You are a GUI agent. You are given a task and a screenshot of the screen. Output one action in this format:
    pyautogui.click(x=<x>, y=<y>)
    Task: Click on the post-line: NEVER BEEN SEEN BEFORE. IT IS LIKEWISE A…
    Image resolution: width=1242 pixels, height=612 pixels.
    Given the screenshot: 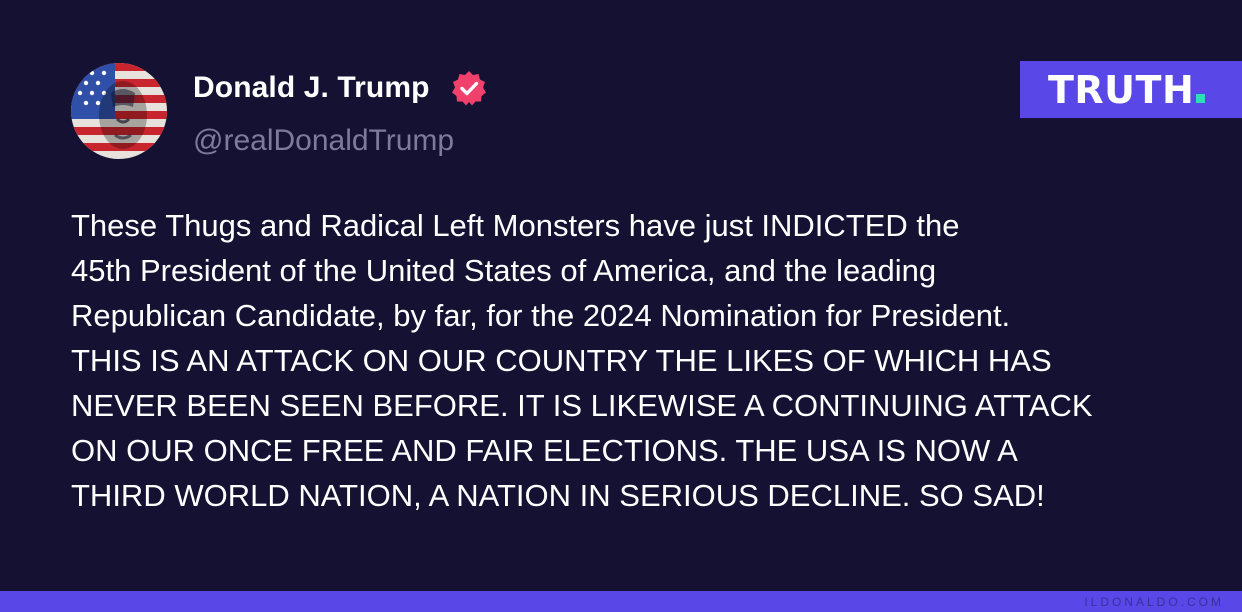 What is the action you would take?
    pyautogui.click(x=582, y=405)
    